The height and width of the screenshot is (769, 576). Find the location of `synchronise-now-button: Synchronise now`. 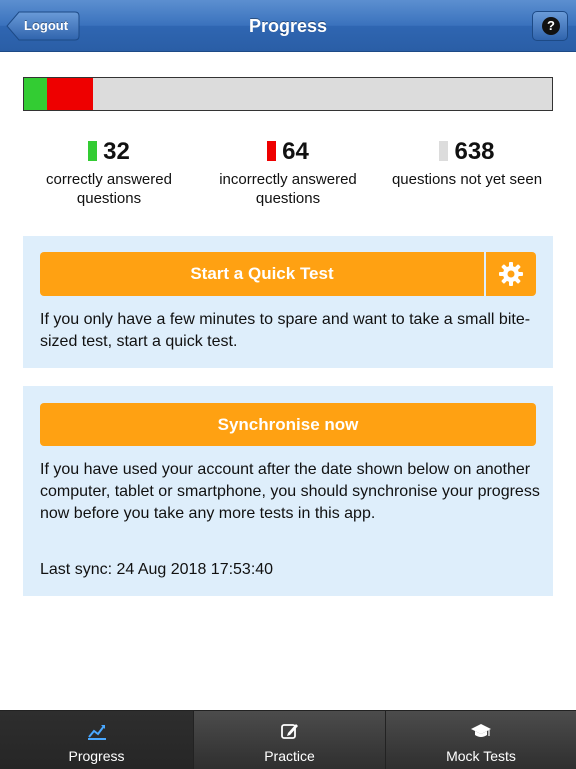

synchronise-now-button: Synchronise now is located at coordinates (288, 424).